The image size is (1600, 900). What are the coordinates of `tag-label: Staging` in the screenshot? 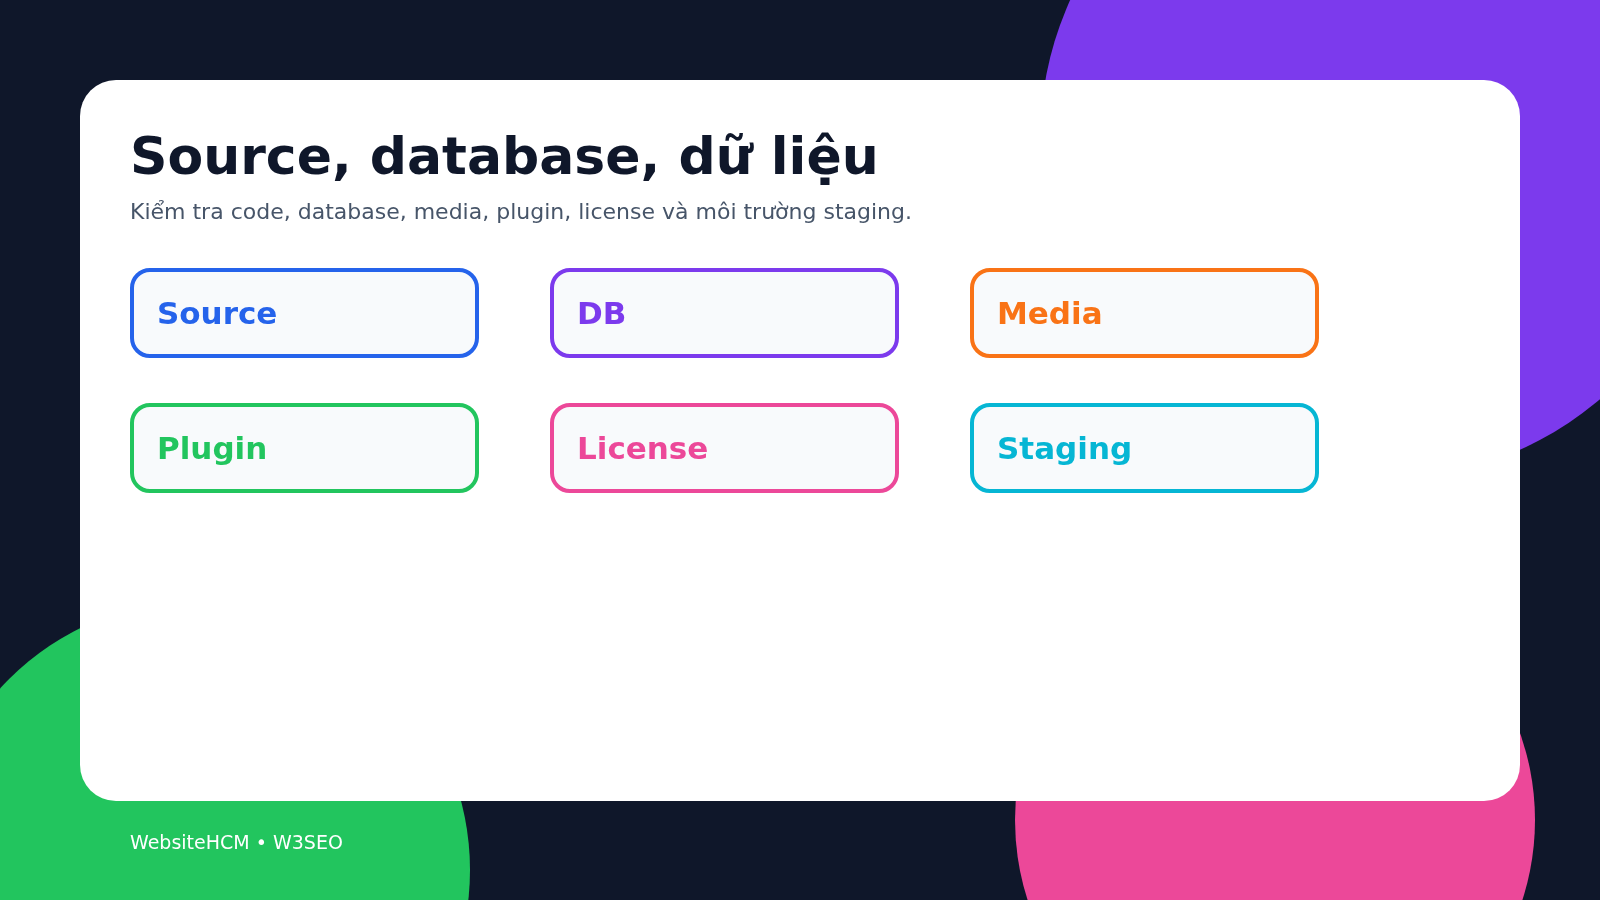 It's located at (1065, 448).